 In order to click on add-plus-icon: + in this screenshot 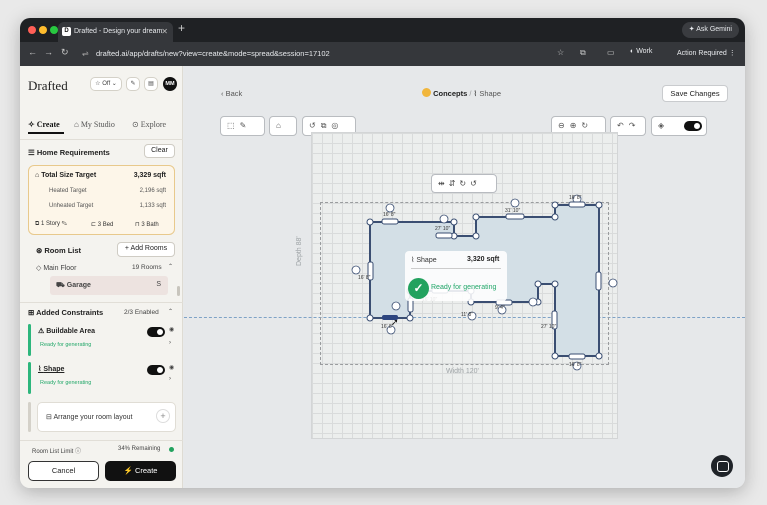, I will do `click(163, 416)`.